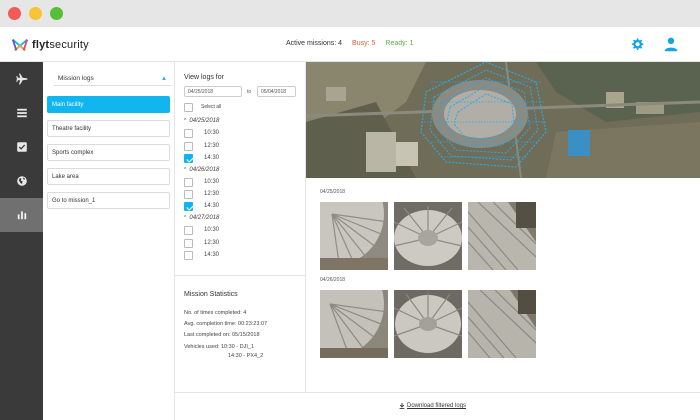  Describe the element at coordinates (671, 44) in the screenshot. I see `user-icon` at that location.